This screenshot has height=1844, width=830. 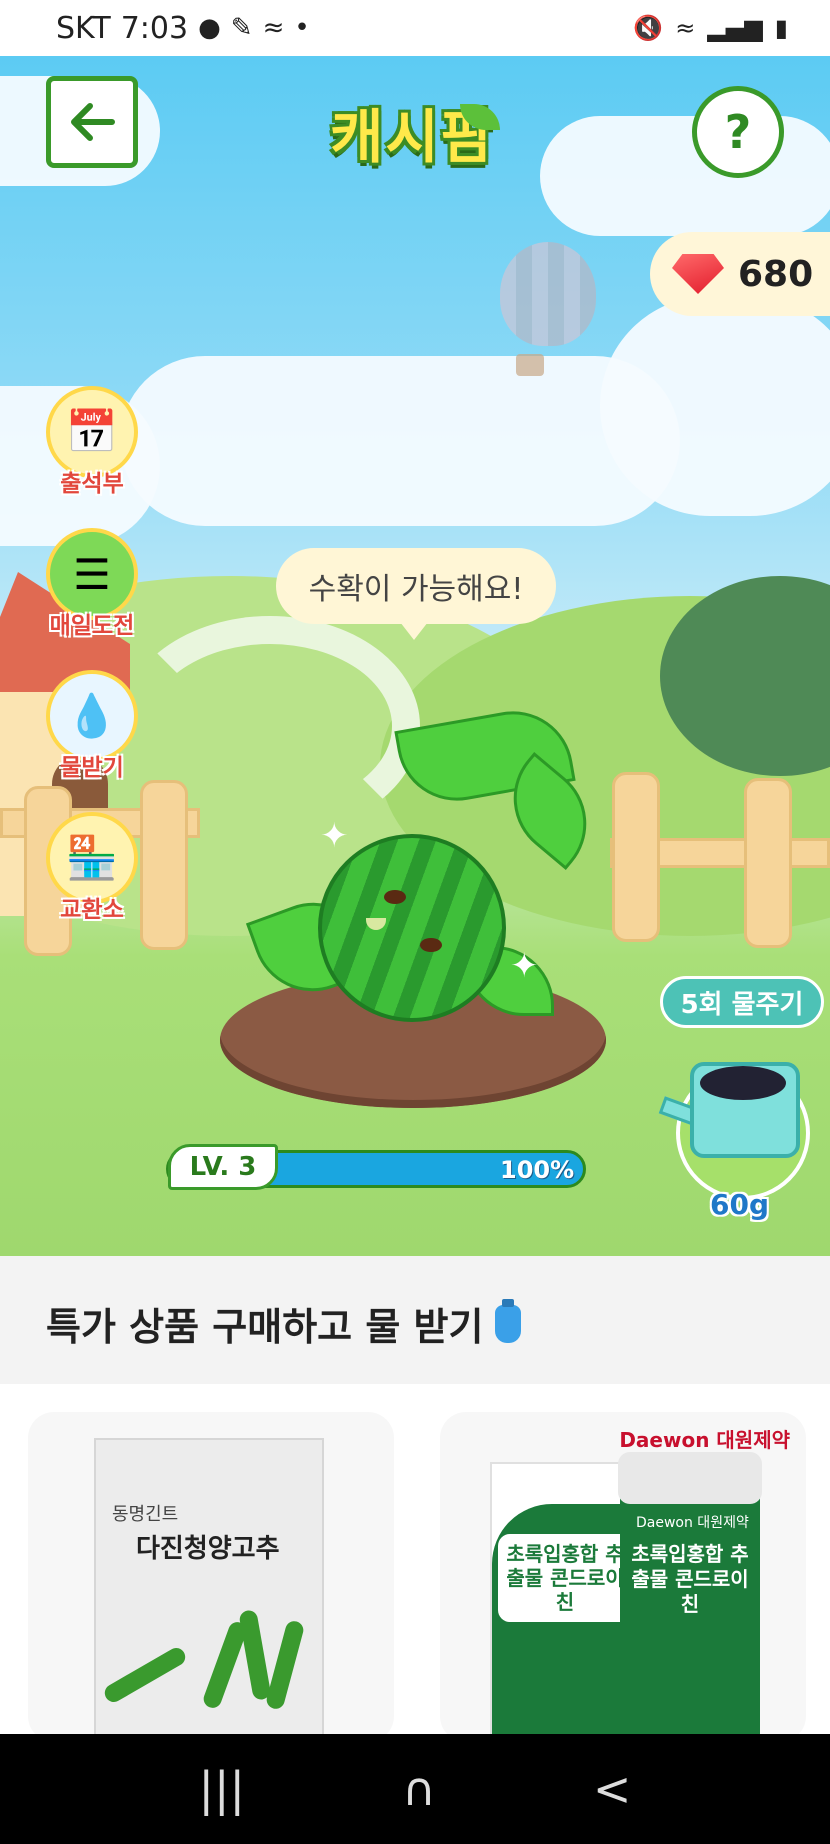 I want to click on messenger-icon: ●, so click(x=209, y=28).